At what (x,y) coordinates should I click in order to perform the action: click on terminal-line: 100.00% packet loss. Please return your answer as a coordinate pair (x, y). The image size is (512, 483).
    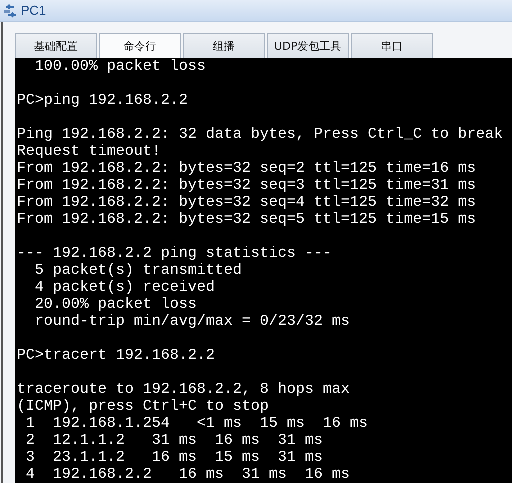
    Looking at the image, I should click on (121, 66).